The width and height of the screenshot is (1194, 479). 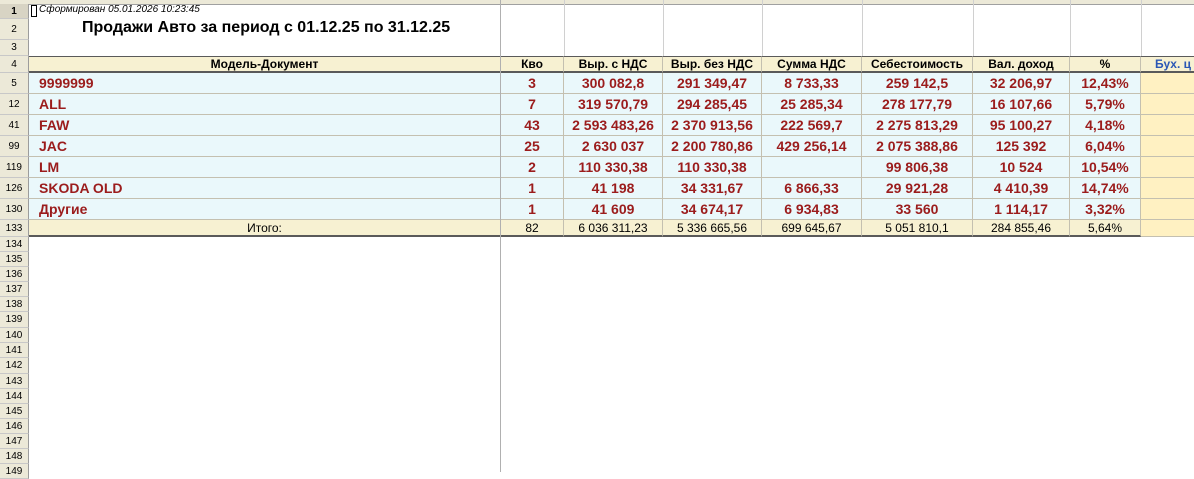 I want to click on column-header-buh: Бух. ц, so click(x=1167, y=64).